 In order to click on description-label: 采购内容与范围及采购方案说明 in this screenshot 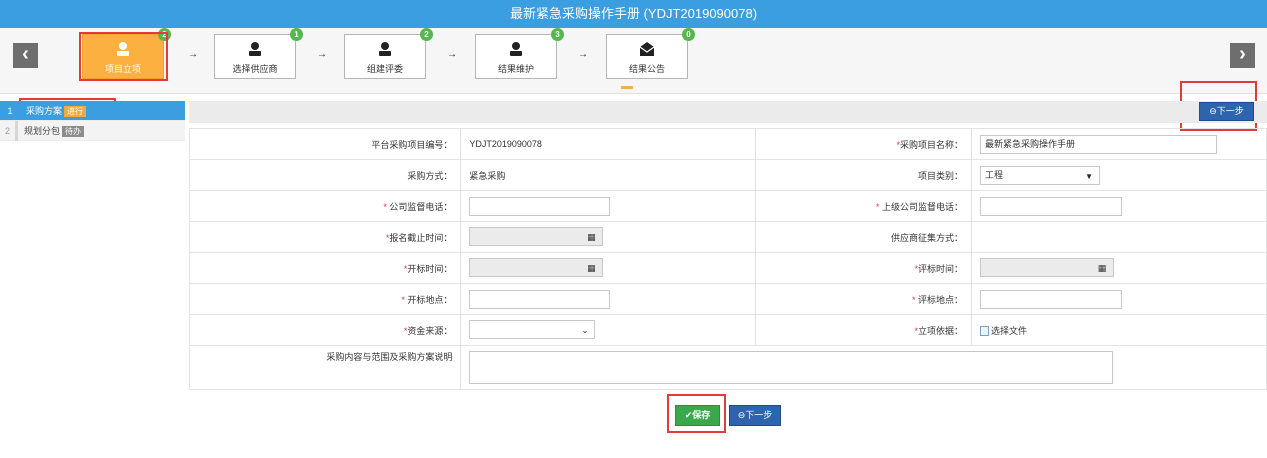, I will do `click(325, 367)`.